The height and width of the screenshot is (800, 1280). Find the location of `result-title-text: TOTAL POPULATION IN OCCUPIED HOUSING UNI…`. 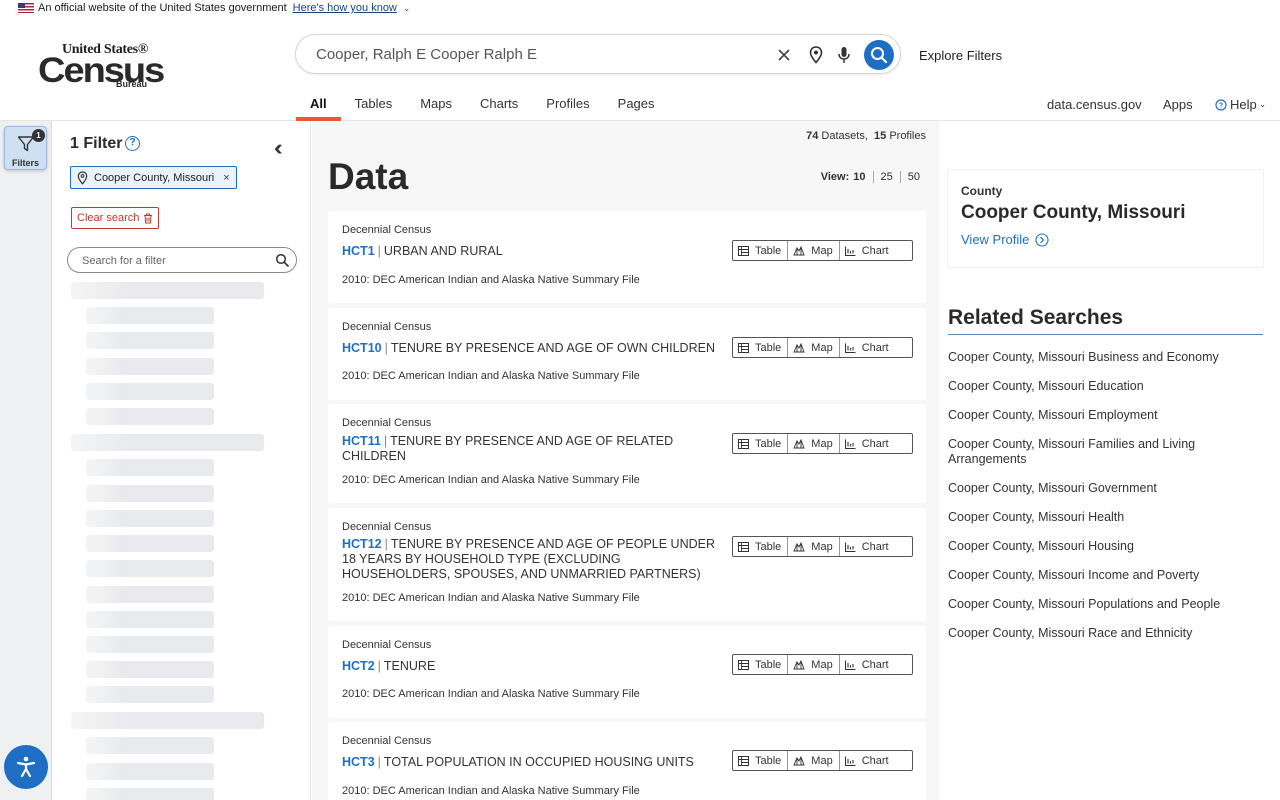

result-title-text: TOTAL POPULATION IN OCCUPIED HOUSING UNI… is located at coordinates (538, 762).